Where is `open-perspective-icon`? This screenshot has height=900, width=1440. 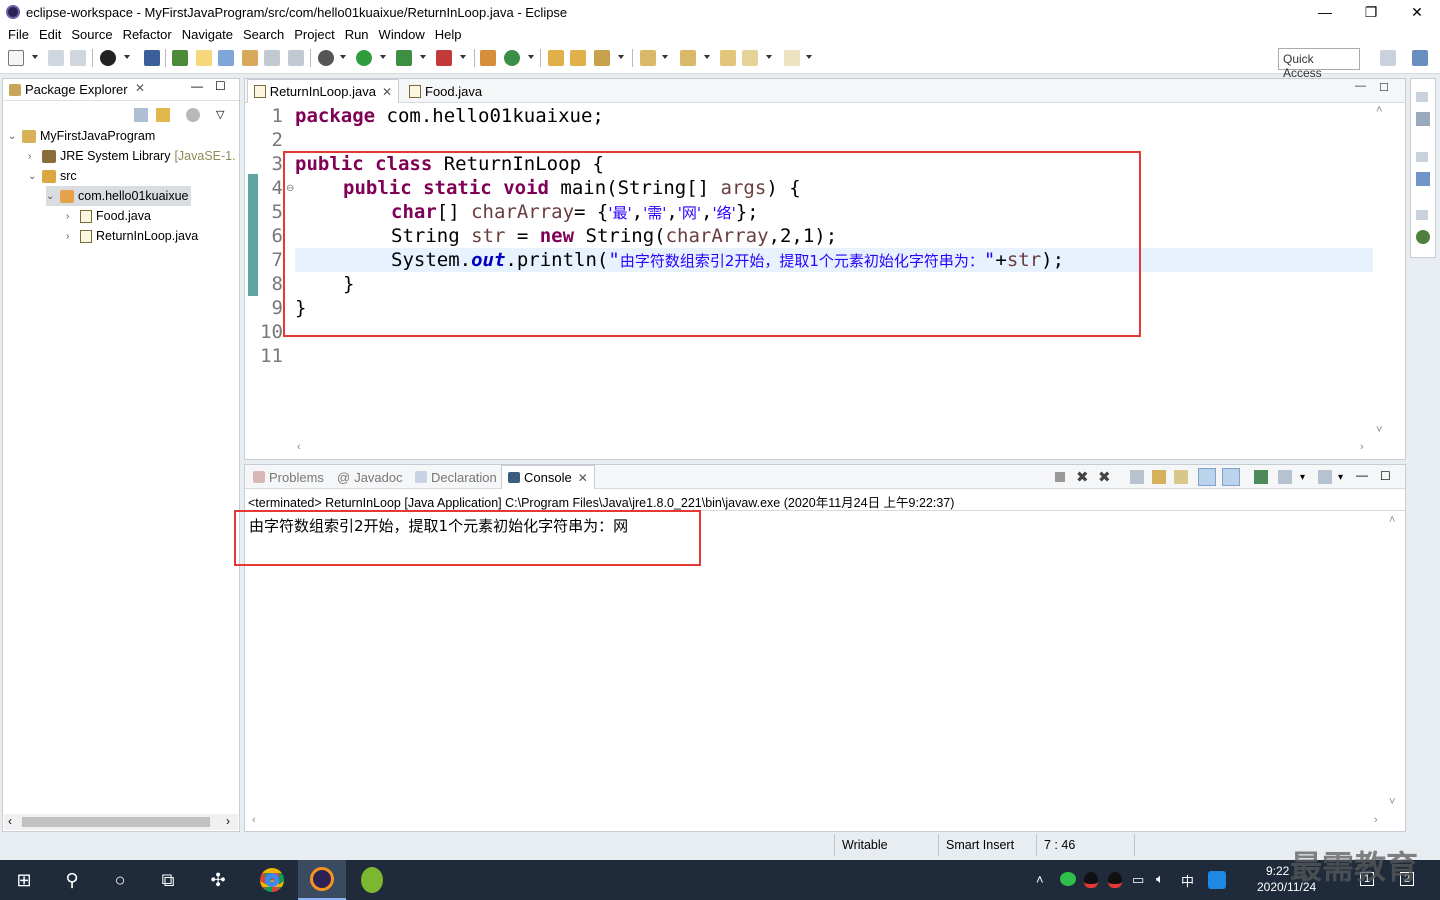 open-perspective-icon is located at coordinates (1388, 58).